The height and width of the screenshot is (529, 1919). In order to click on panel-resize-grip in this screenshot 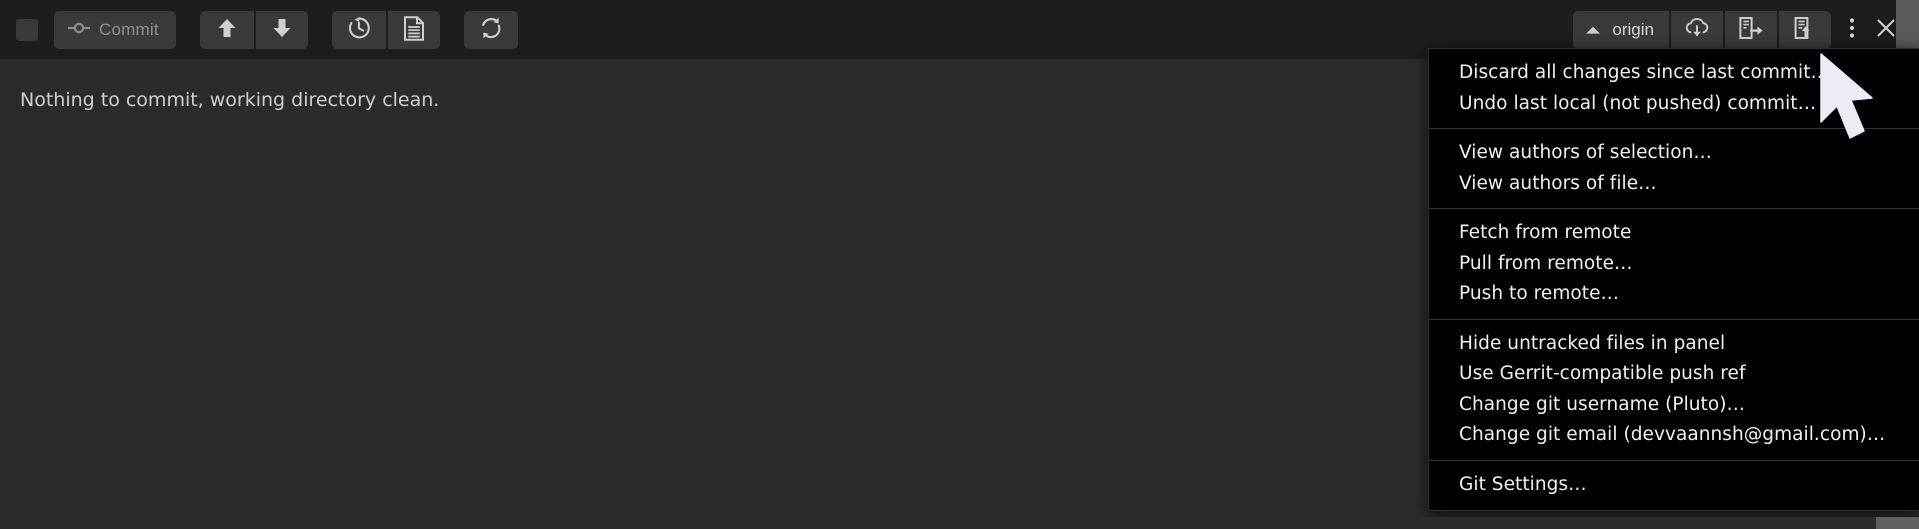, I will do `click(1907, 24)`.